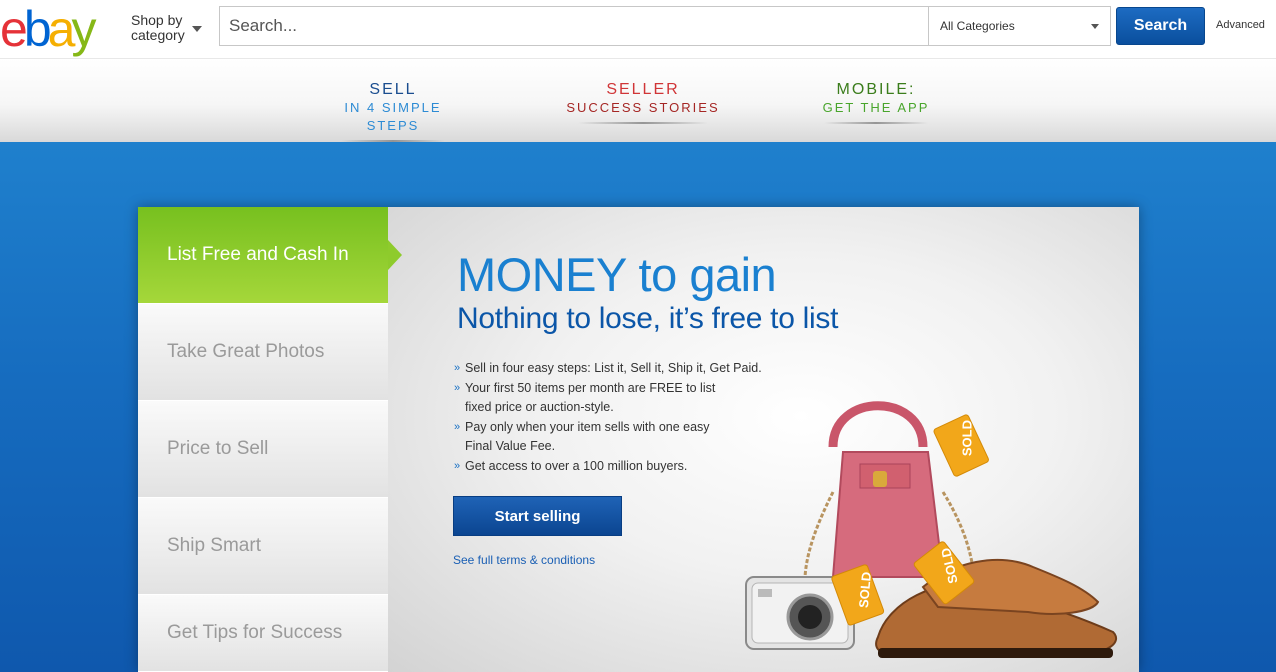 The image size is (1276, 672). I want to click on sidebar-item-list-free: List Free and Cash In, so click(270, 255).